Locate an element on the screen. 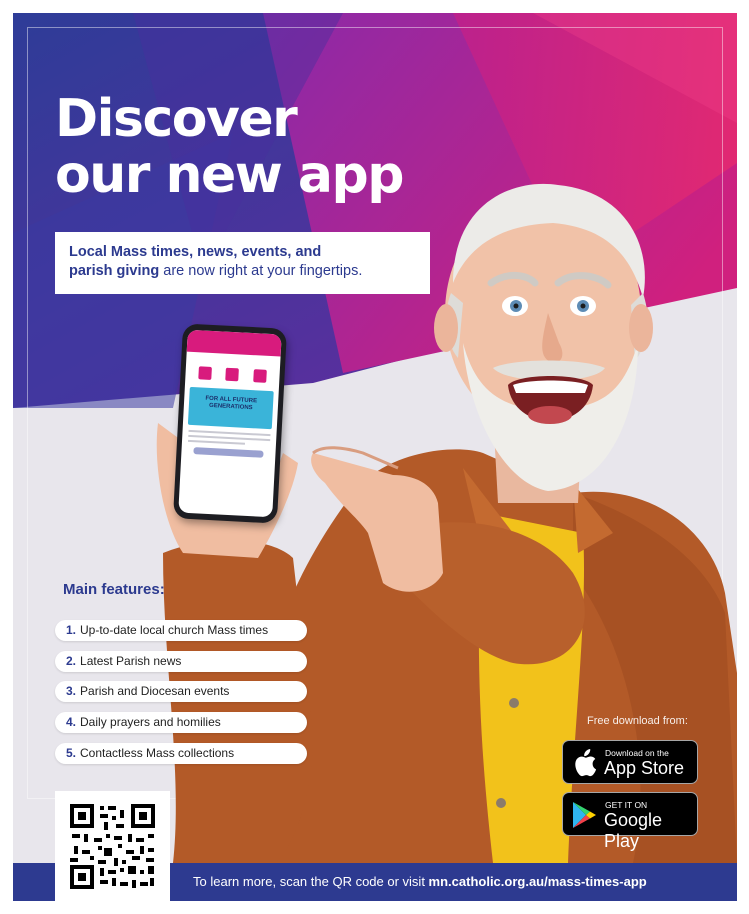 Image resolution: width=749 pixels, height=914 pixels. footer-lead-text: To learn more, scan the QR code or visit is located at coordinates (311, 881).